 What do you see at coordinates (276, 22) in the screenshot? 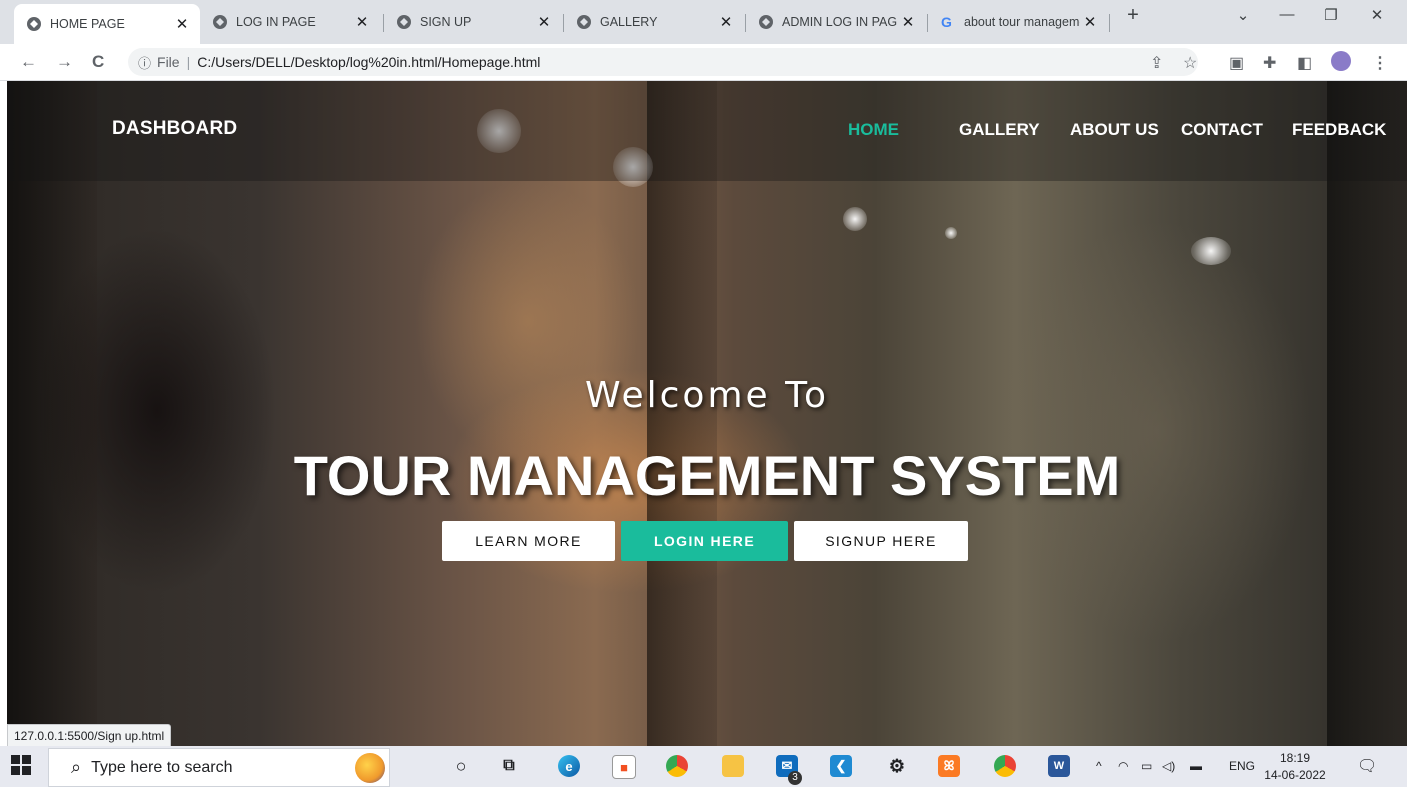
I see `tab-title: LOG IN PAGE` at bounding box center [276, 22].